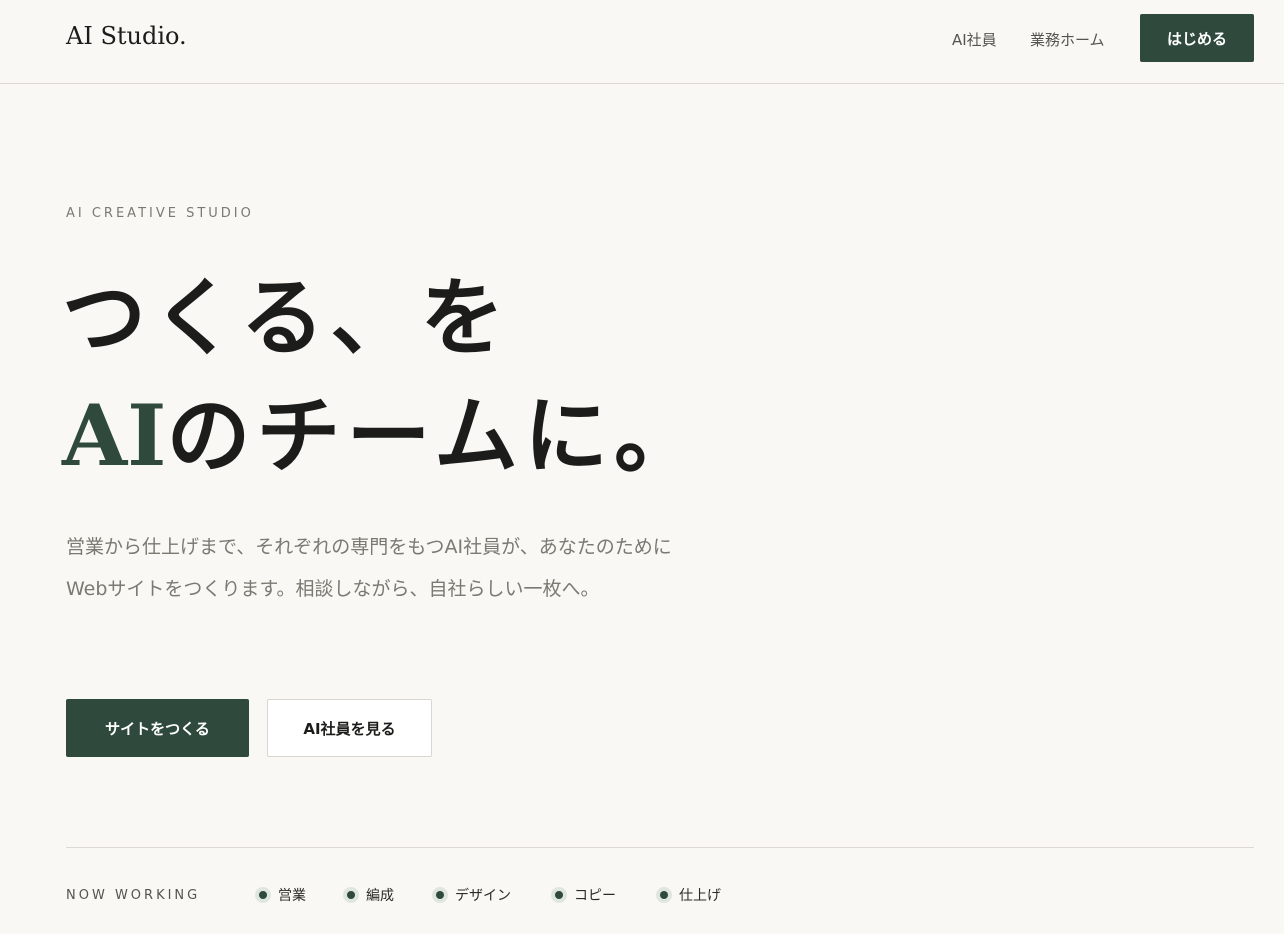 The width and height of the screenshot is (1284, 934). I want to click on headline-line-2: AIのチームに。, so click(383, 436).